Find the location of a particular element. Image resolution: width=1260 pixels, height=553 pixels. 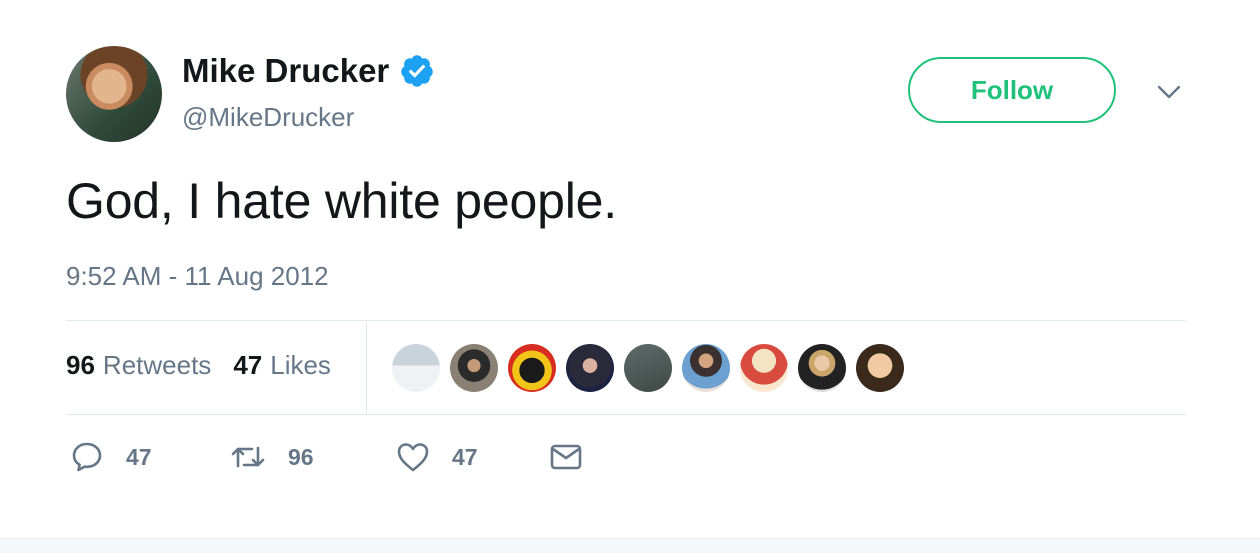

follow-button: Follow is located at coordinates (1012, 90).